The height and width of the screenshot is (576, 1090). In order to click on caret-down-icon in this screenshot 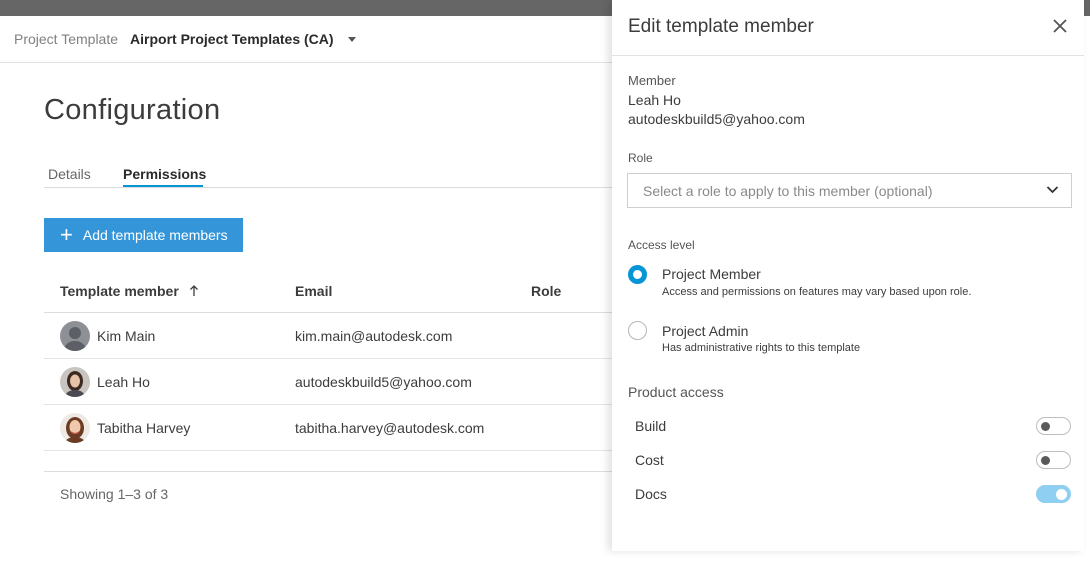, I will do `click(351, 39)`.